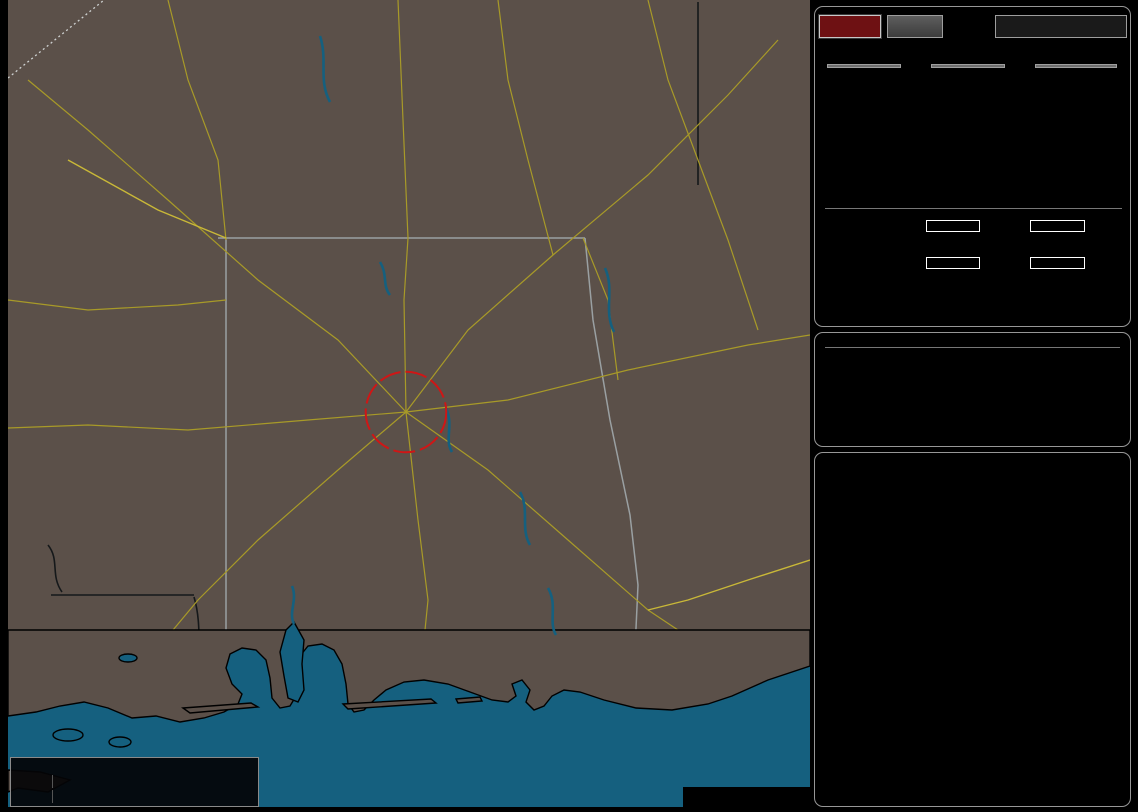 This screenshot has width=1138, height=812. I want to click on capture-label, so click(1019, 386).